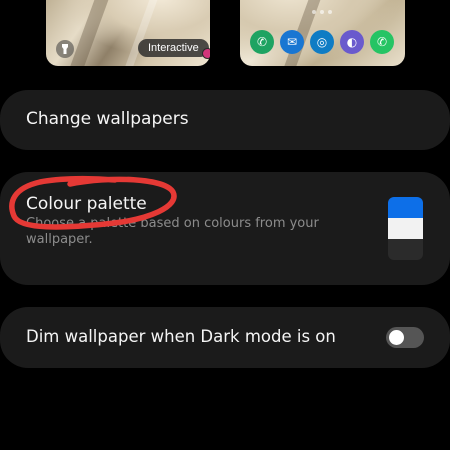 The width and height of the screenshot is (450, 450). What do you see at coordinates (181, 336) in the screenshot?
I see `dim-wallpaper-label: Dim wallpaper when Dark mode is on` at bounding box center [181, 336].